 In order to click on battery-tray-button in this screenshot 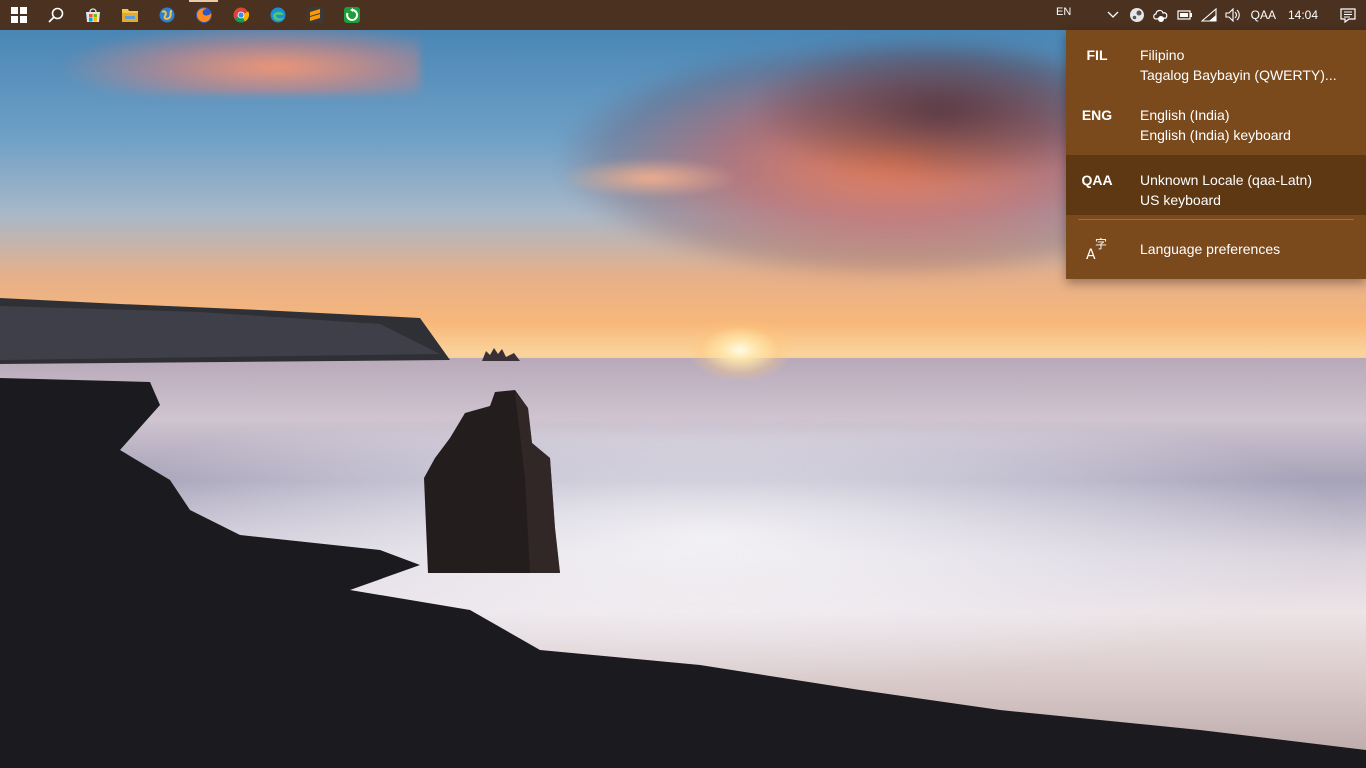, I will do `click(1185, 15)`.